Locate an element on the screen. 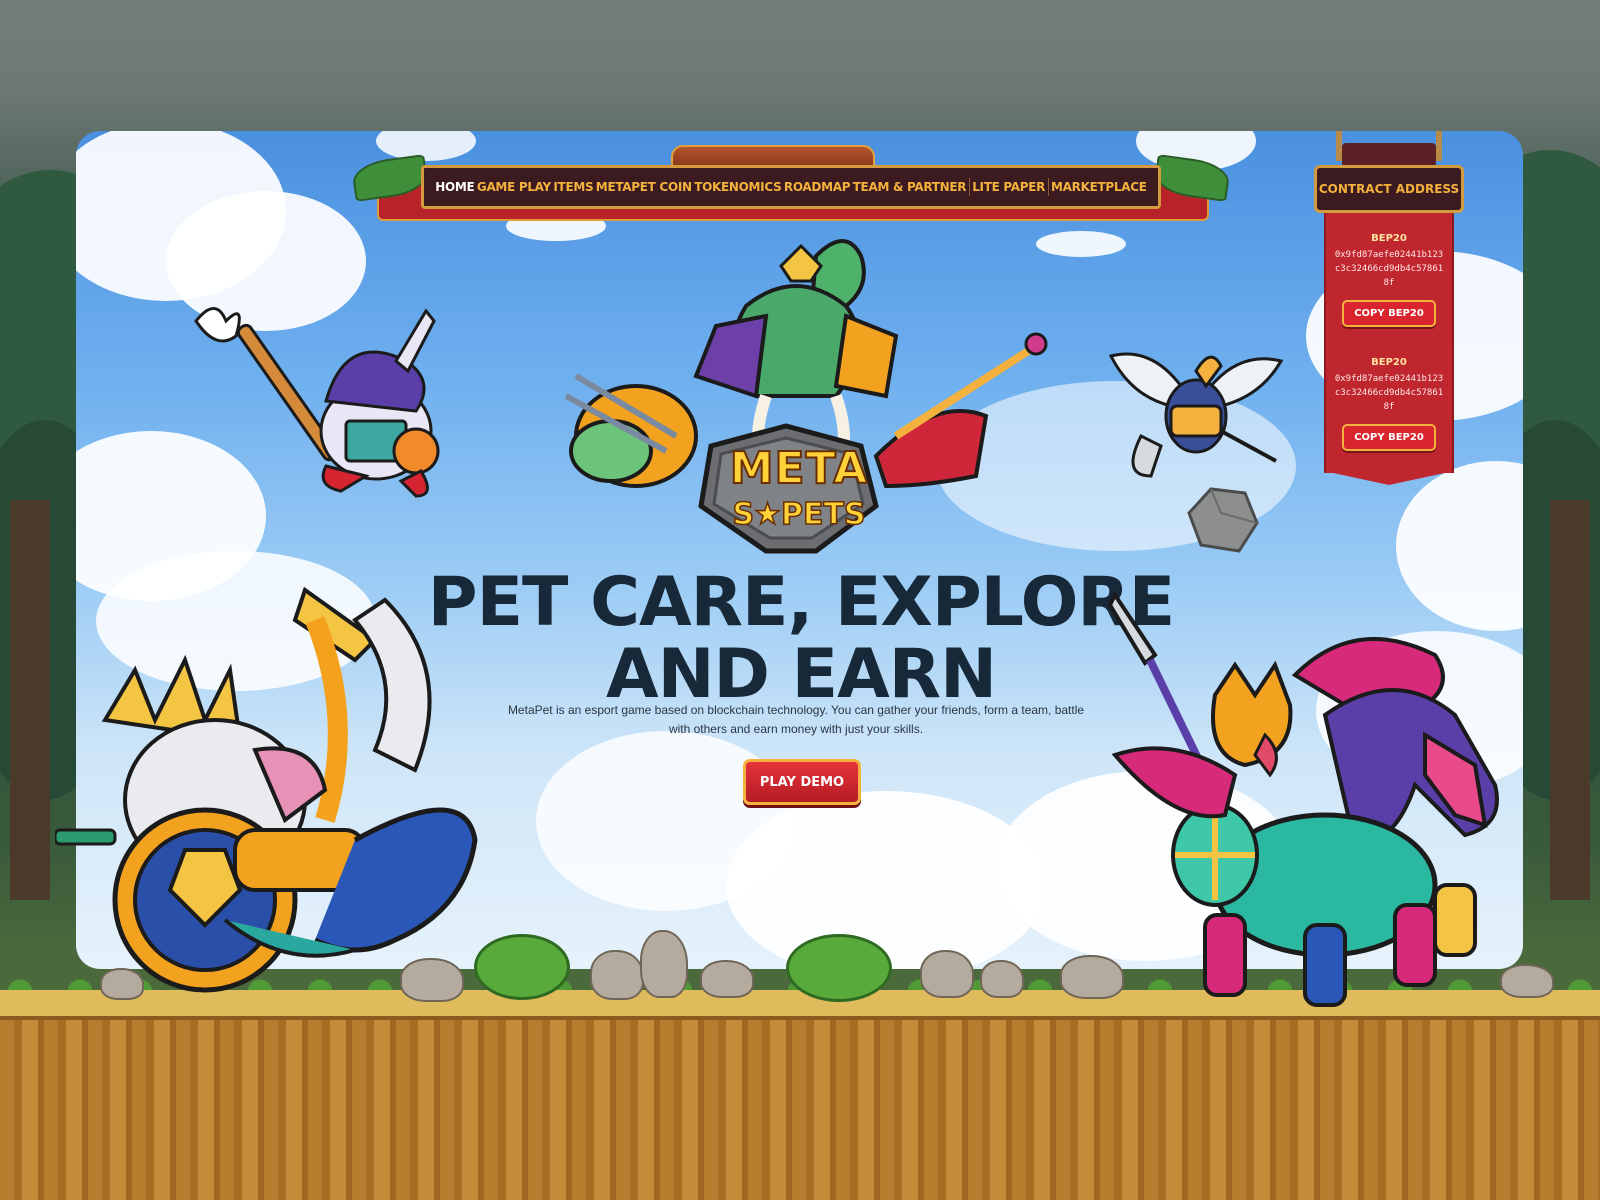 The width and height of the screenshot is (1600, 1200). play-demo-button: PLAY DEMO is located at coordinates (802, 782).